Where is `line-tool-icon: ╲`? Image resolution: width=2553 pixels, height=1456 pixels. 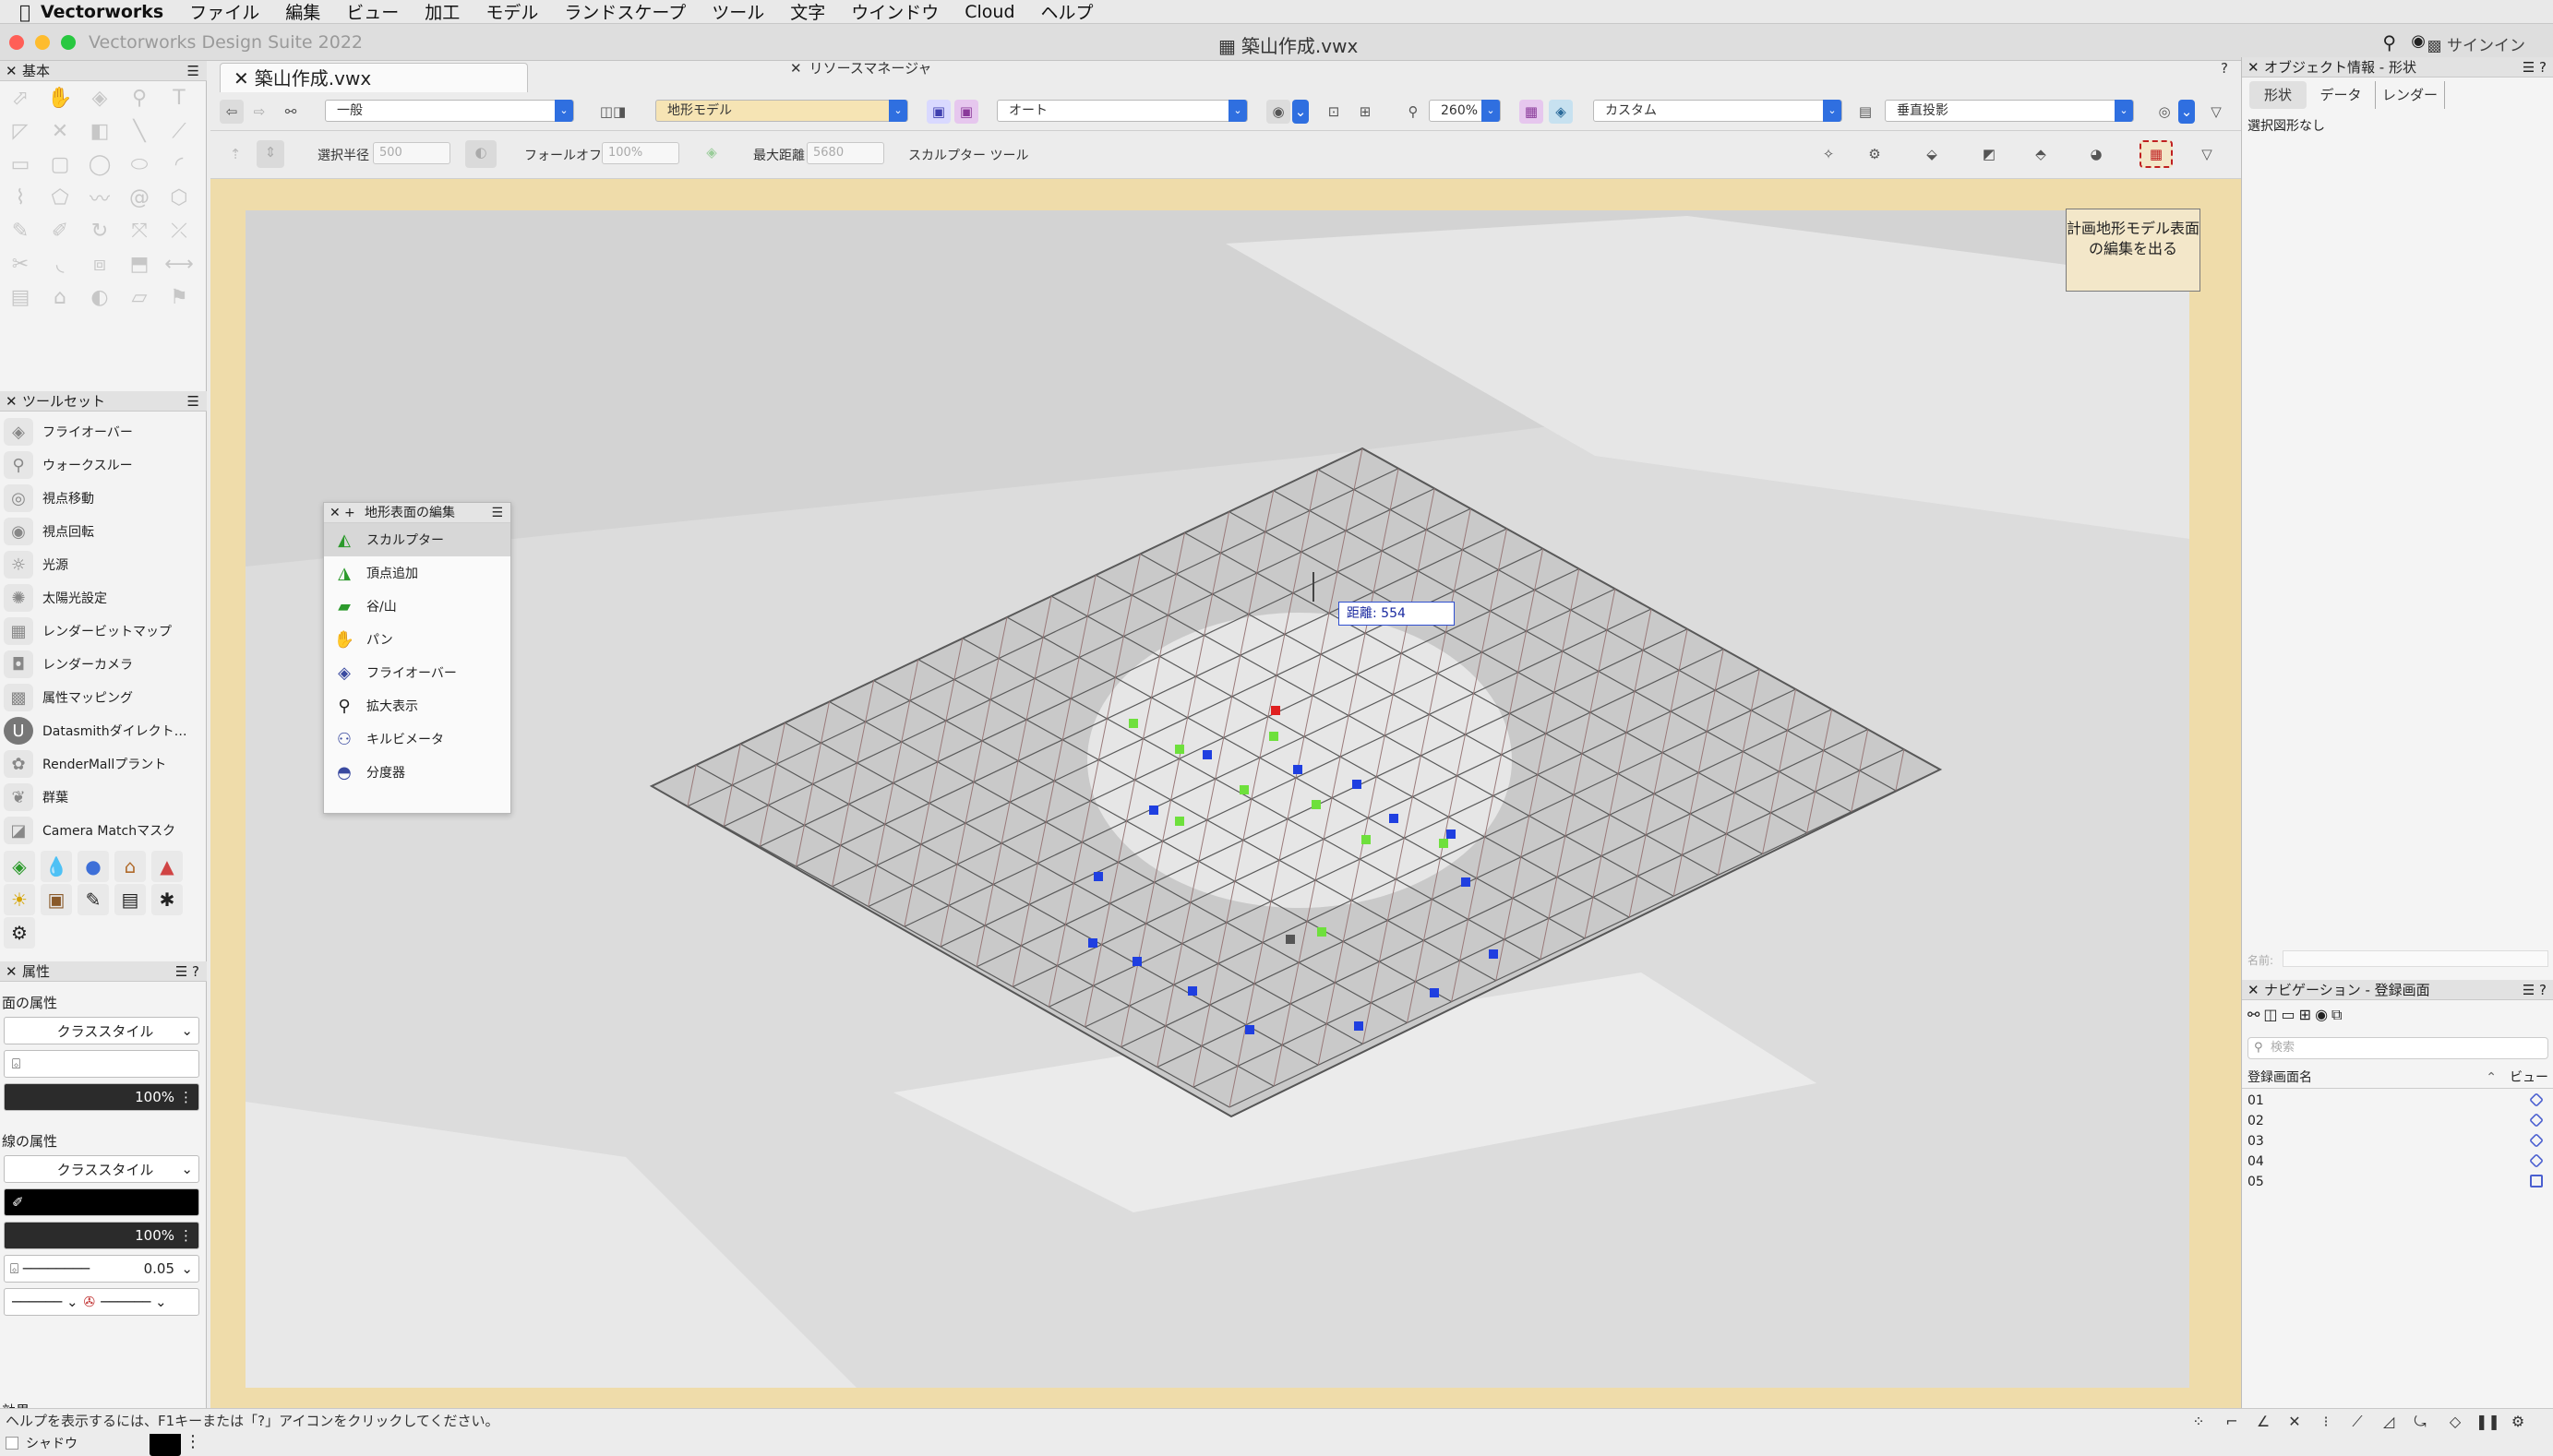 line-tool-icon: ╲ is located at coordinates (139, 131).